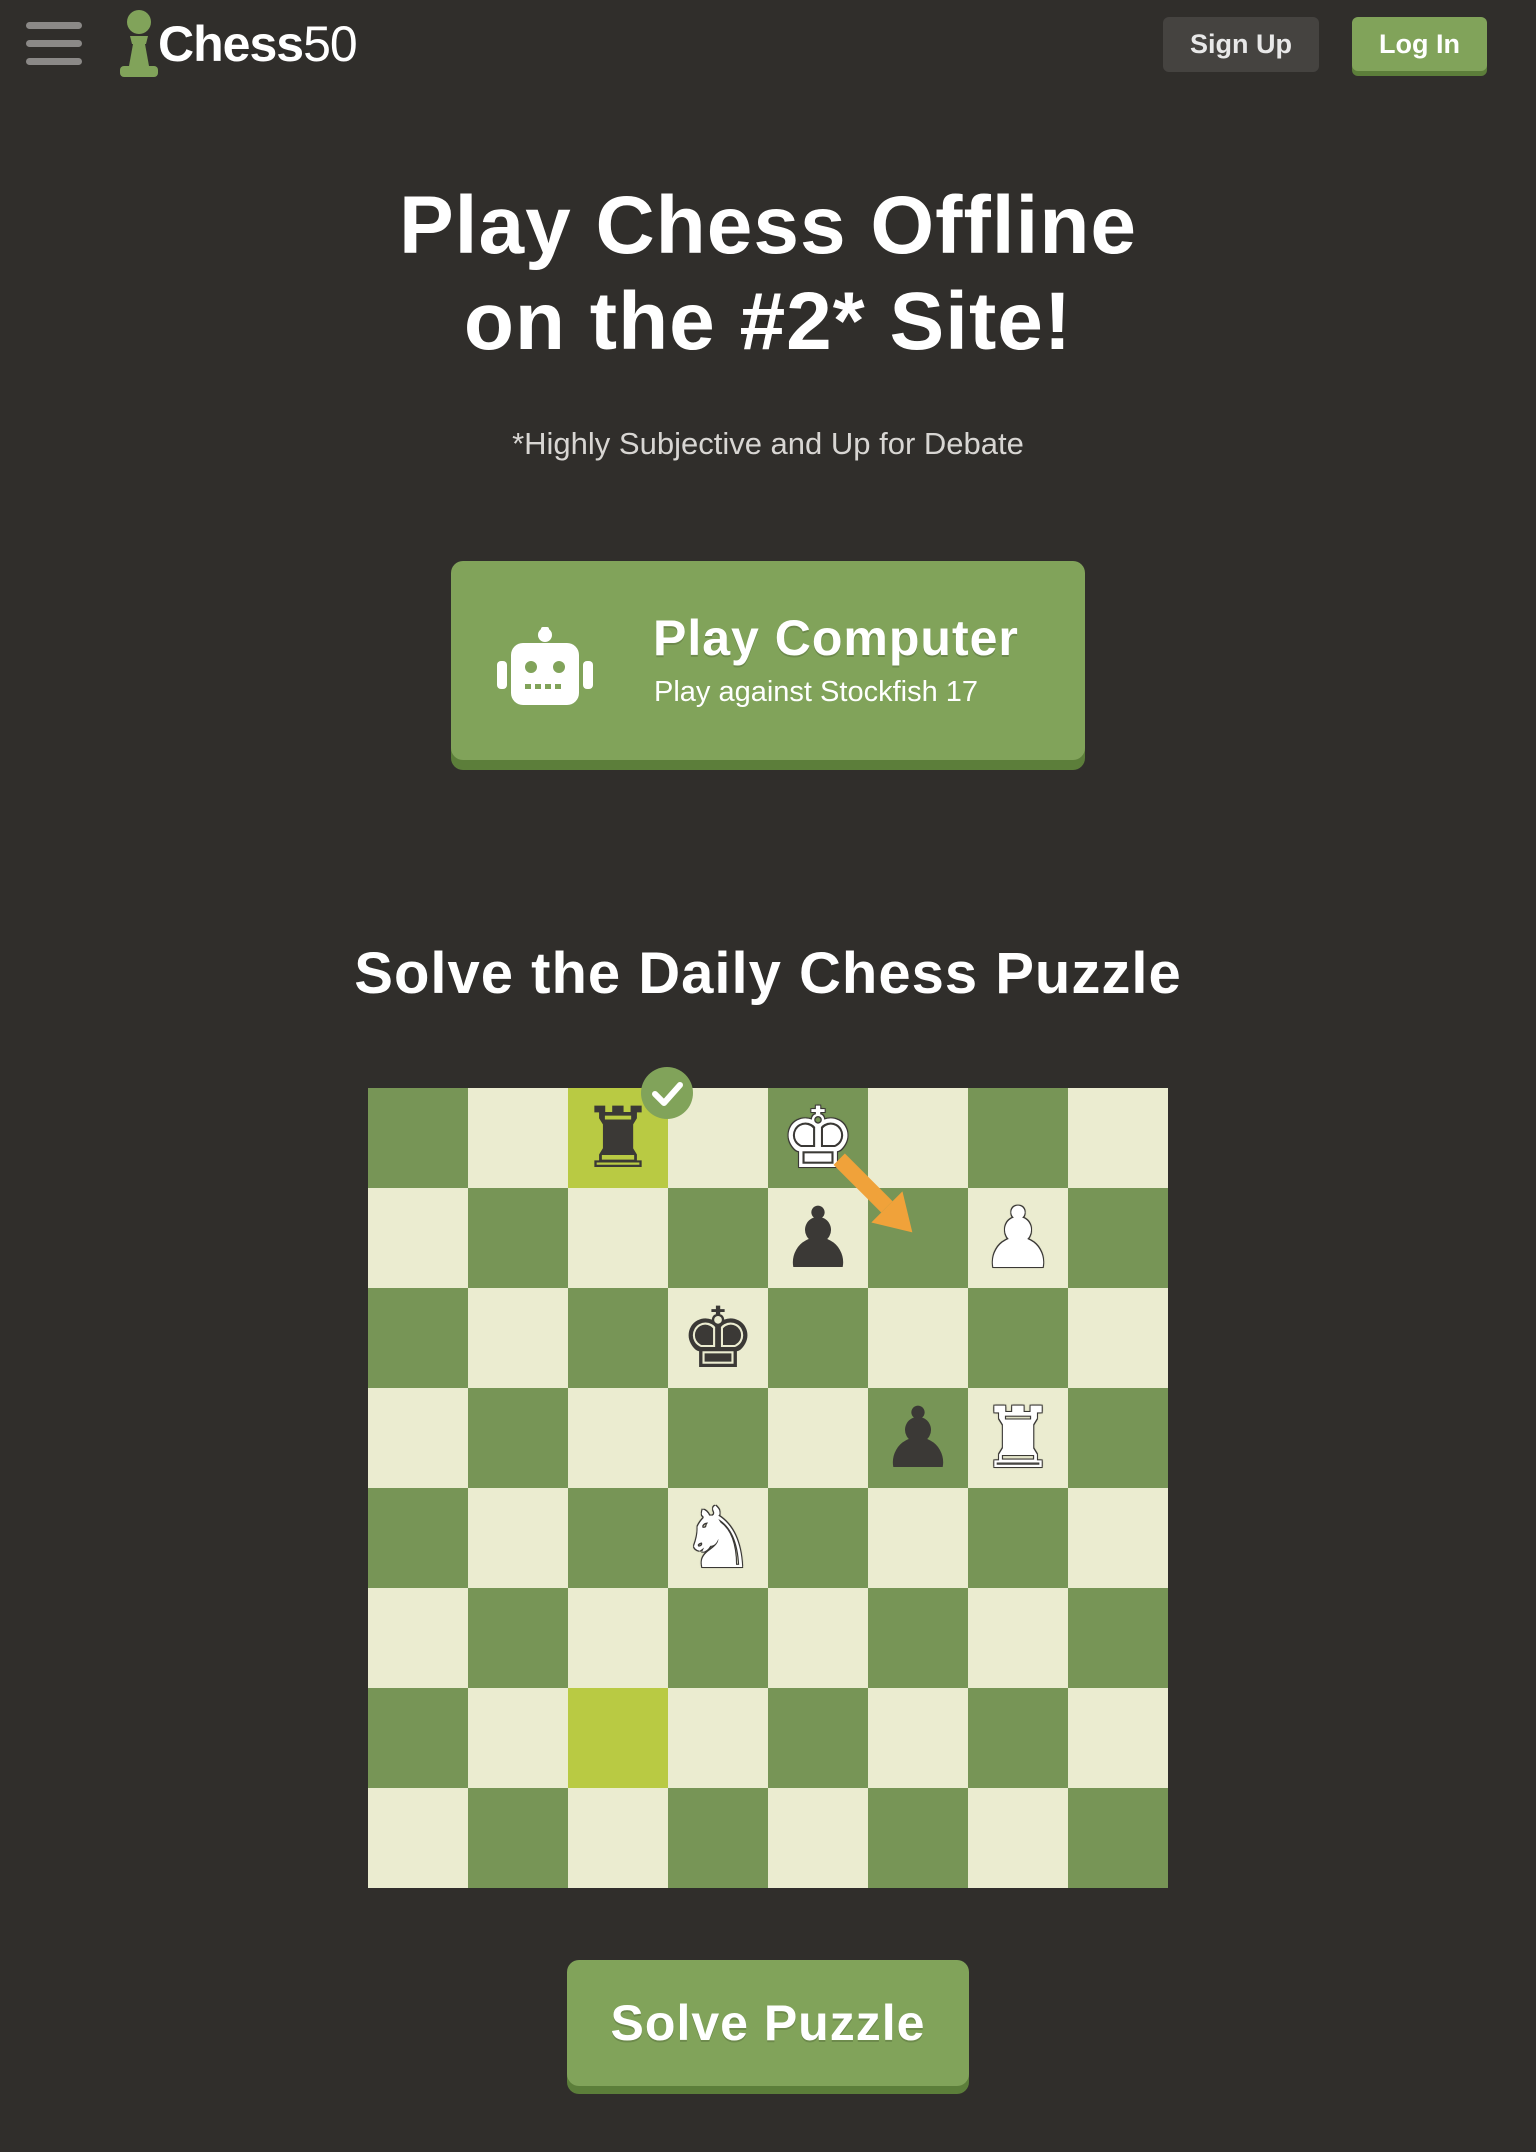 The height and width of the screenshot is (2152, 1536). What do you see at coordinates (718, 1838) in the screenshot?
I see `square-d1` at bounding box center [718, 1838].